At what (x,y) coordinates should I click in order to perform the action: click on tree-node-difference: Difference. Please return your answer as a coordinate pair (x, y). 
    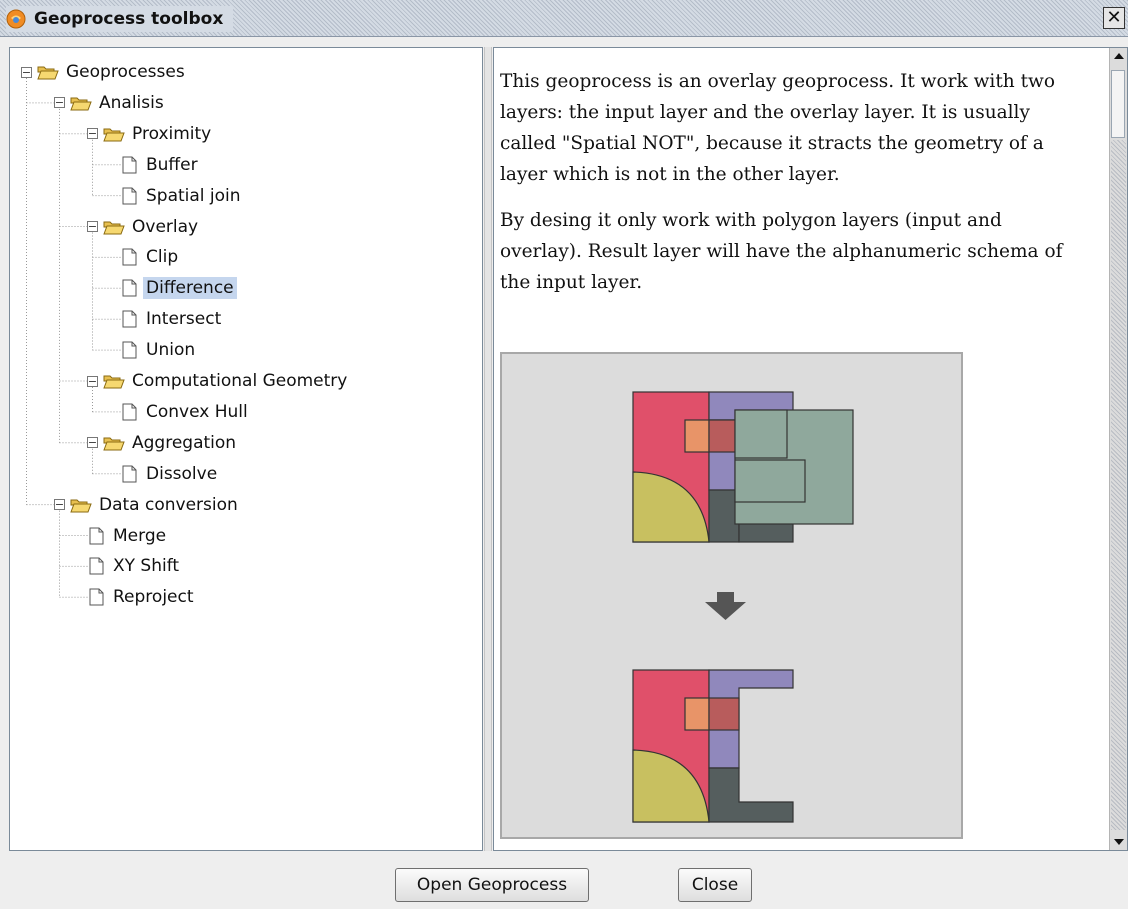
    Looking at the image, I should click on (178, 288).